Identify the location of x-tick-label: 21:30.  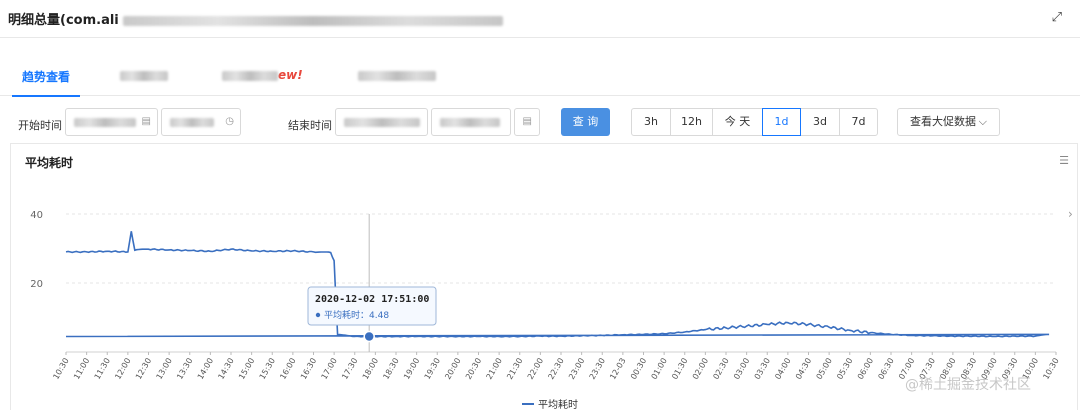
(514, 369).